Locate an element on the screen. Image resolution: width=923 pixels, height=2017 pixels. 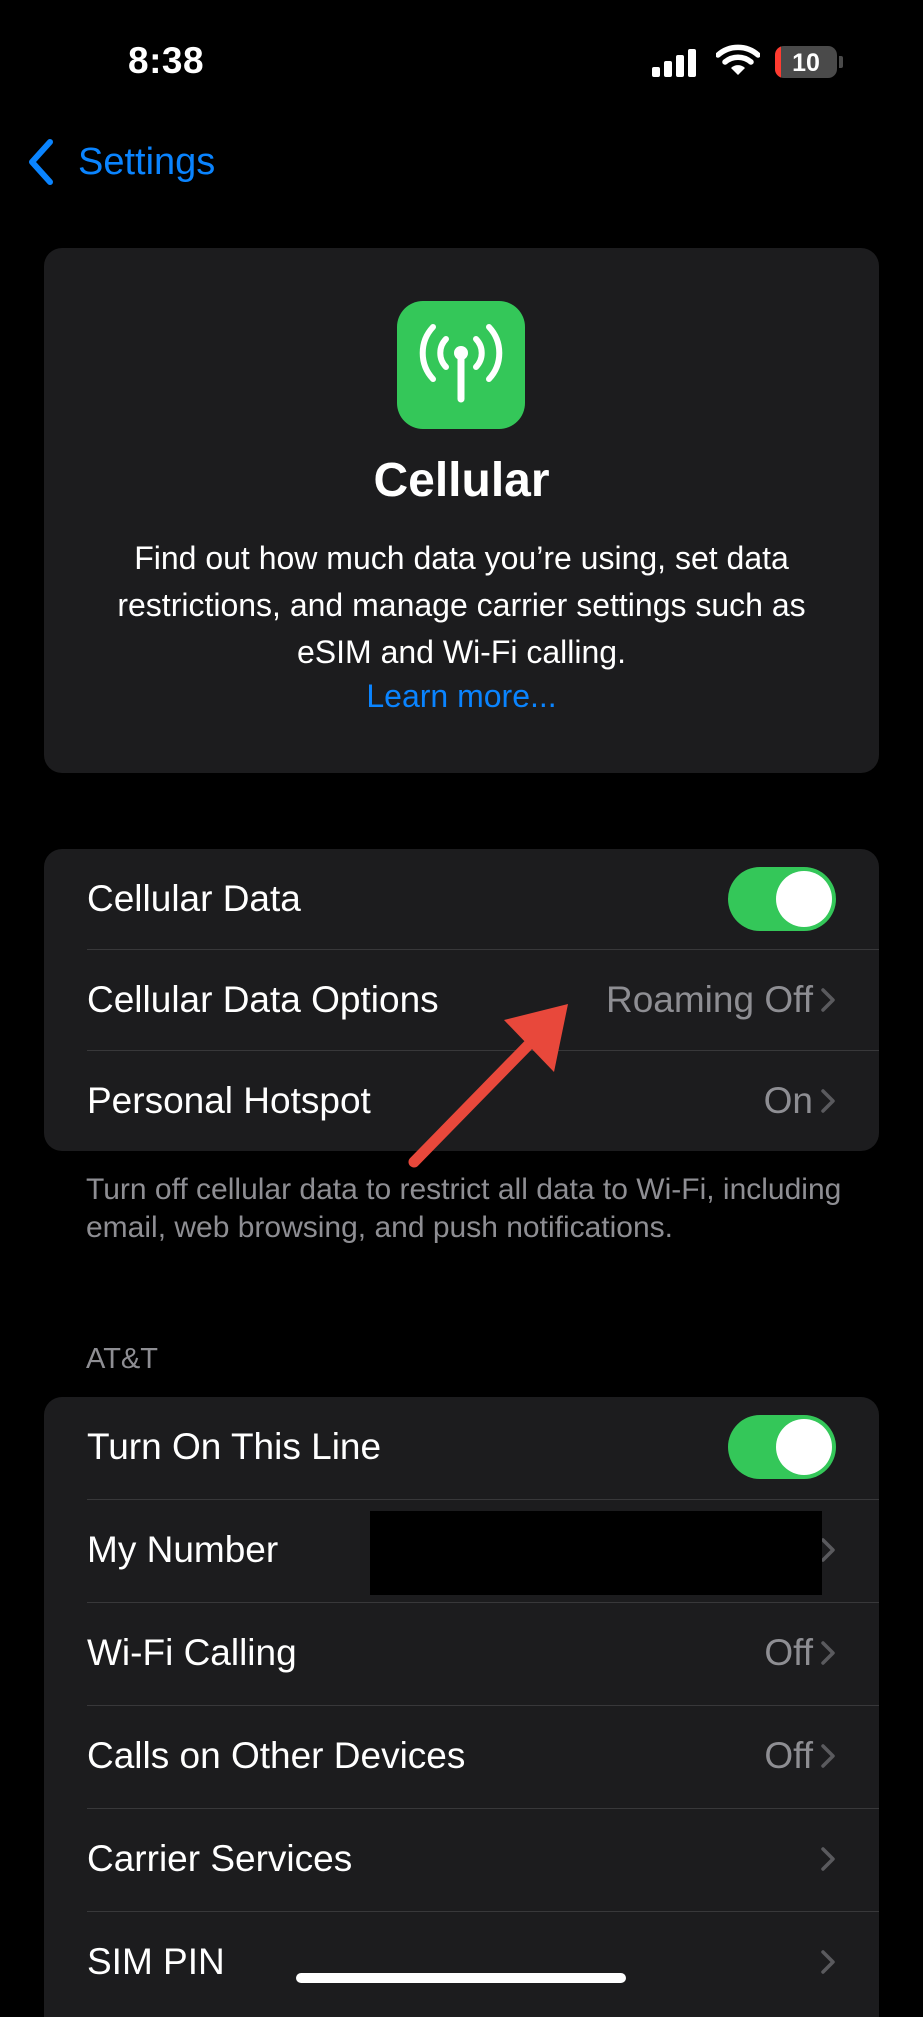
personal-hotspot-value: On is located at coordinates (788, 1100).